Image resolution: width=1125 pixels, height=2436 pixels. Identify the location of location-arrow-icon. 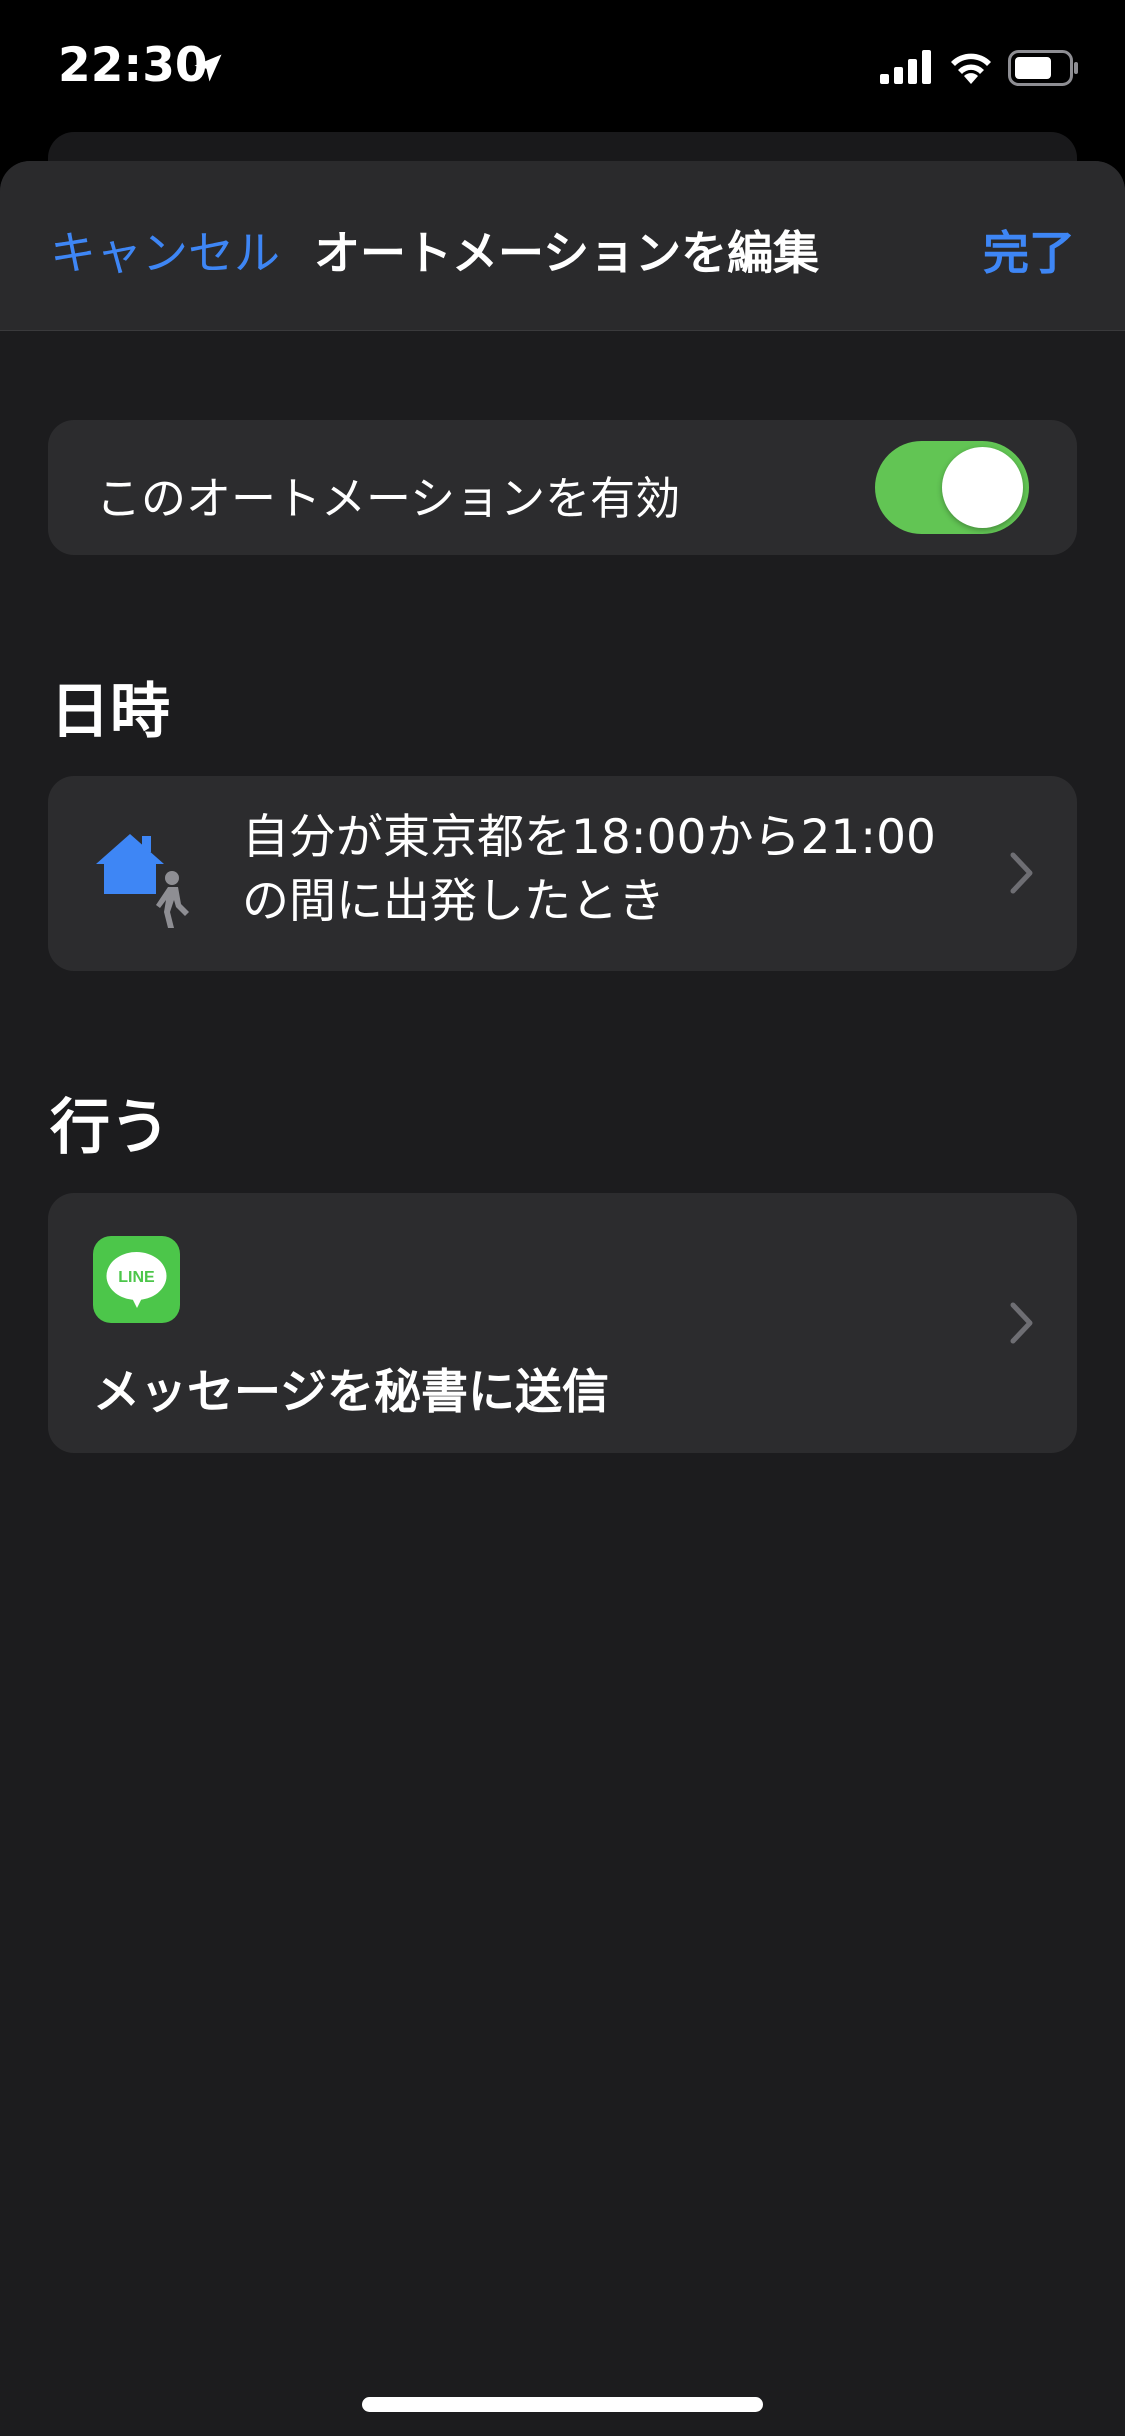
(208, 68).